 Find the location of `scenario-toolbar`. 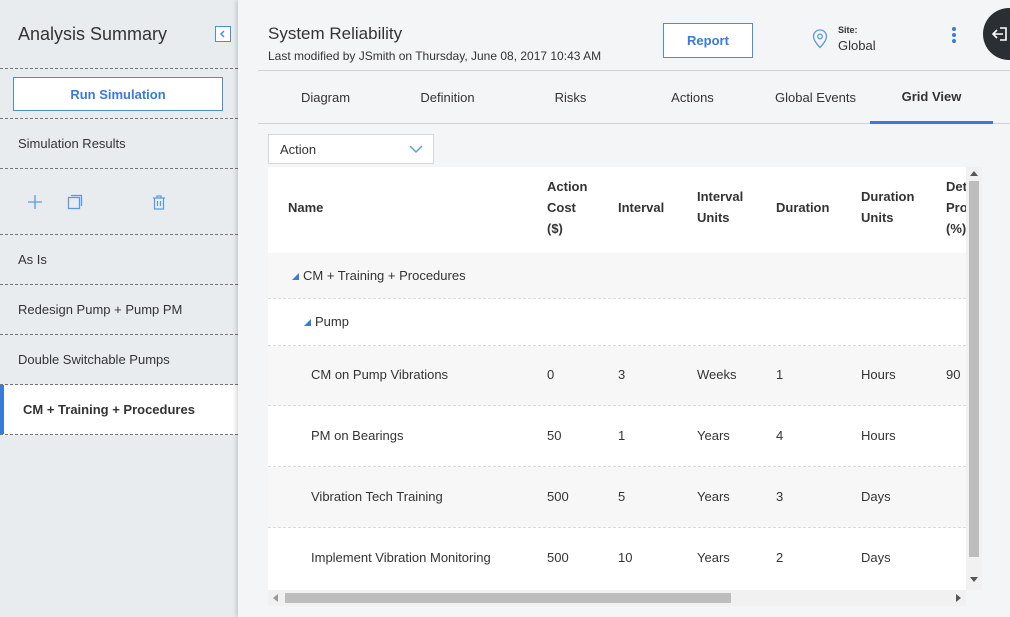

scenario-toolbar is located at coordinates (119, 202).